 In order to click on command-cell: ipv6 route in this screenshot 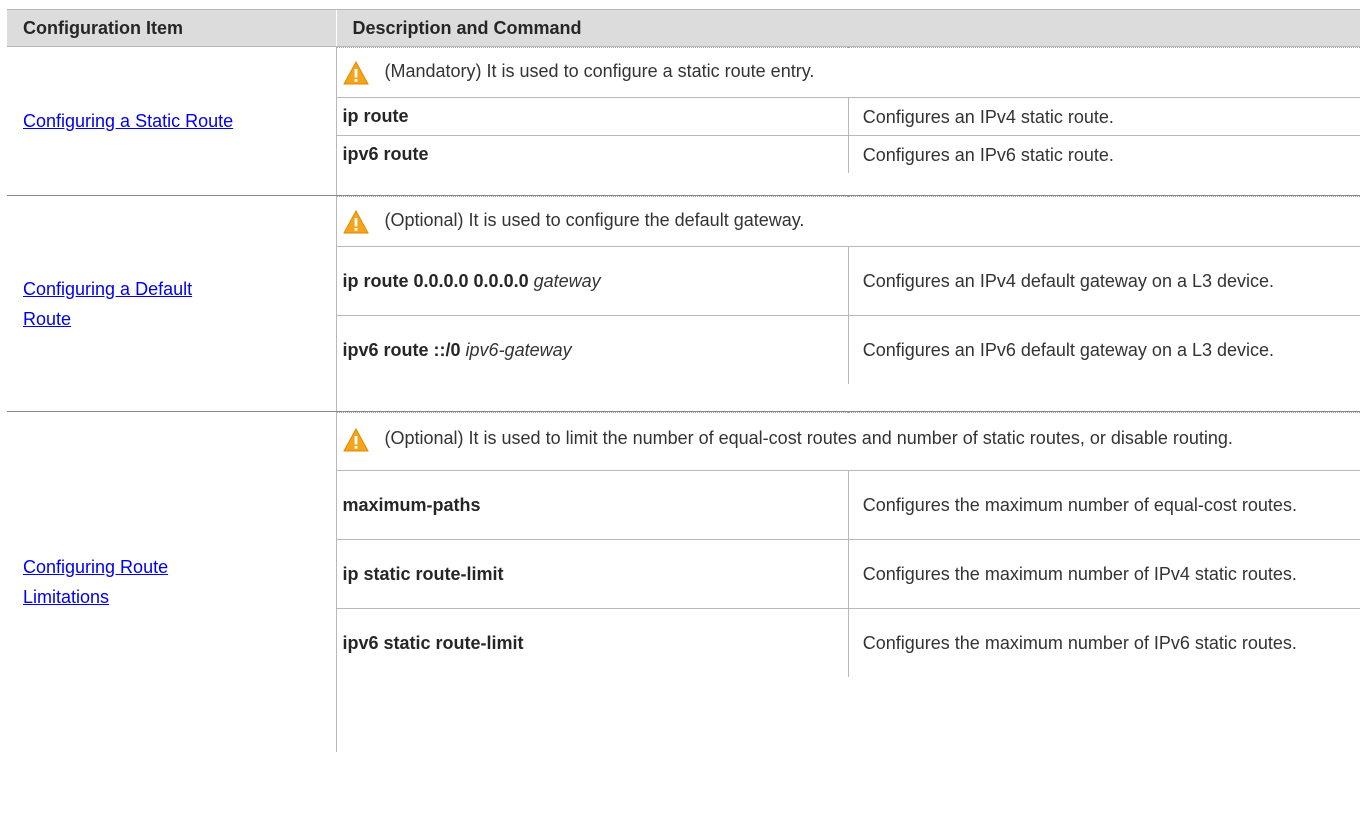, I will do `click(592, 154)`.